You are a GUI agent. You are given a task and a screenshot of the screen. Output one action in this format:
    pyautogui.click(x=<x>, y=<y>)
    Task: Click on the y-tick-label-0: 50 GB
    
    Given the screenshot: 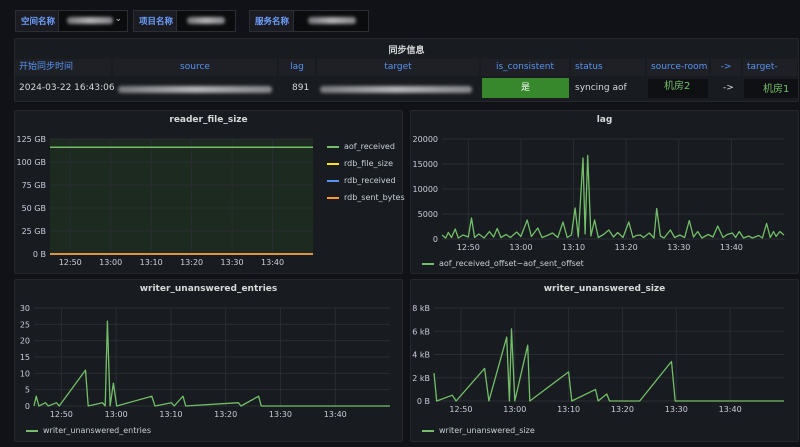 What is the action you would take?
    pyautogui.click(x=34, y=208)
    